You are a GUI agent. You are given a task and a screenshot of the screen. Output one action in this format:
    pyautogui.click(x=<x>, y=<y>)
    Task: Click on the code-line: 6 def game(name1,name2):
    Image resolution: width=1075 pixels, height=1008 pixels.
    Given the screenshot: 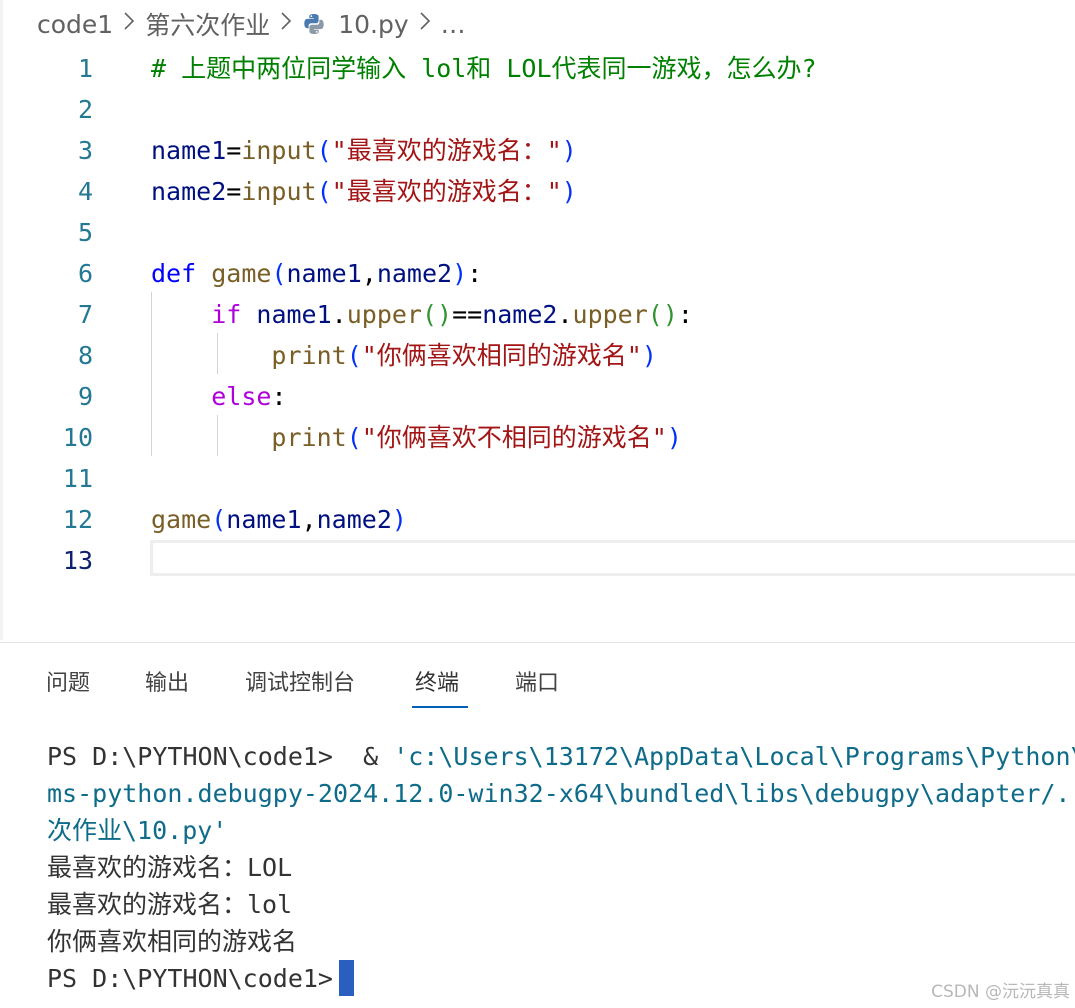 What is the action you would take?
    pyautogui.click(x=537, y=273)
    